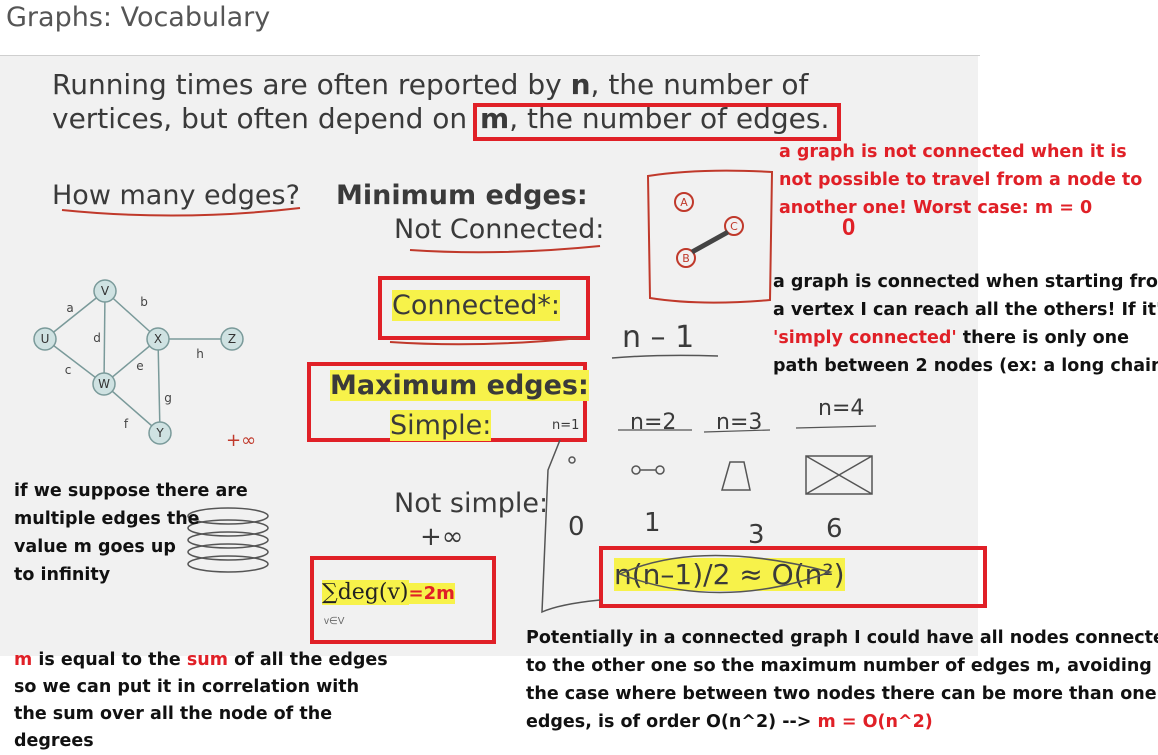 This screenshot has height=755, width=1158. Describe the element at coordinates (571, 526) in the screenshot. I see `simple-bracket` at that location.